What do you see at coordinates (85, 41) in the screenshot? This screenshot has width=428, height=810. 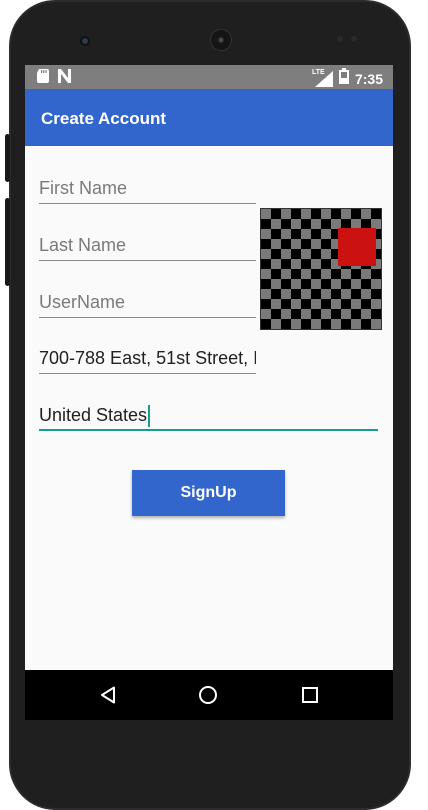 I see `front-camera` at bounding box center [85, 41].